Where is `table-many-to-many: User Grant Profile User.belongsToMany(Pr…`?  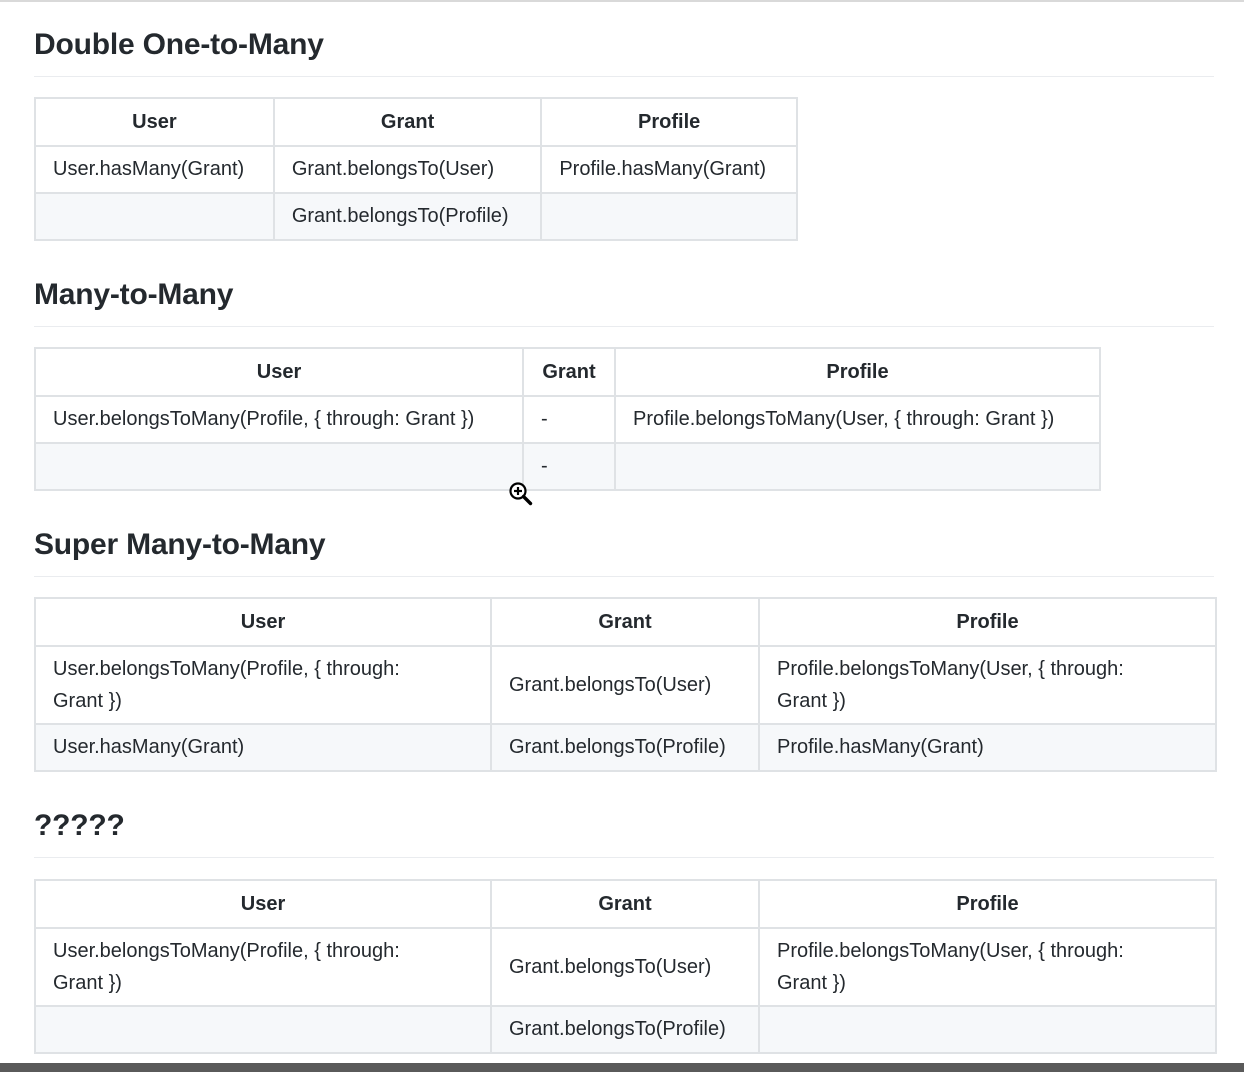 table-many-to-many: User Grant Profile User.belongsToMany(Pr… is located at coordinates (567, 419).